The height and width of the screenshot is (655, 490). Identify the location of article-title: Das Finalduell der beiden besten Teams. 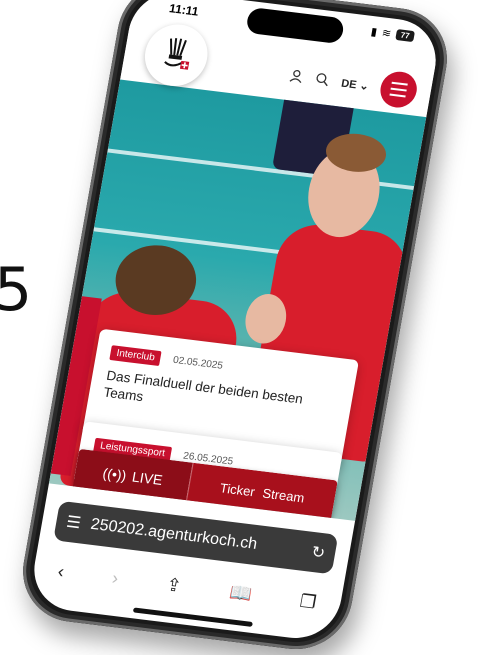
(220, 399).